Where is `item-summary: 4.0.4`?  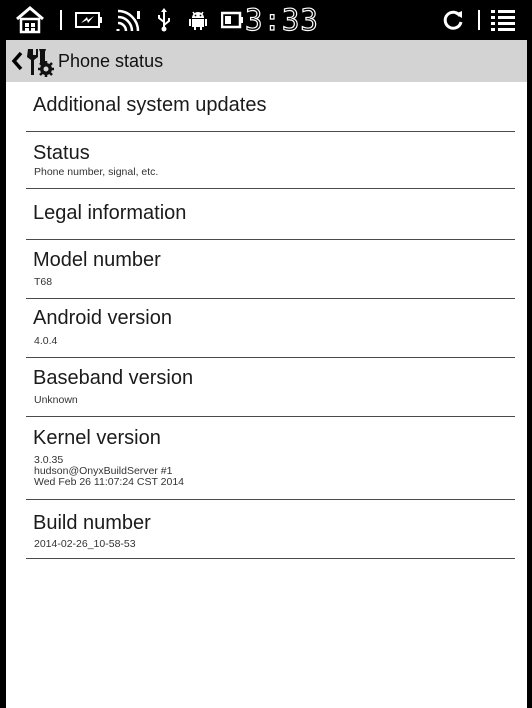
item-summary: 4.0.4 is located at coordinates (46, 341).